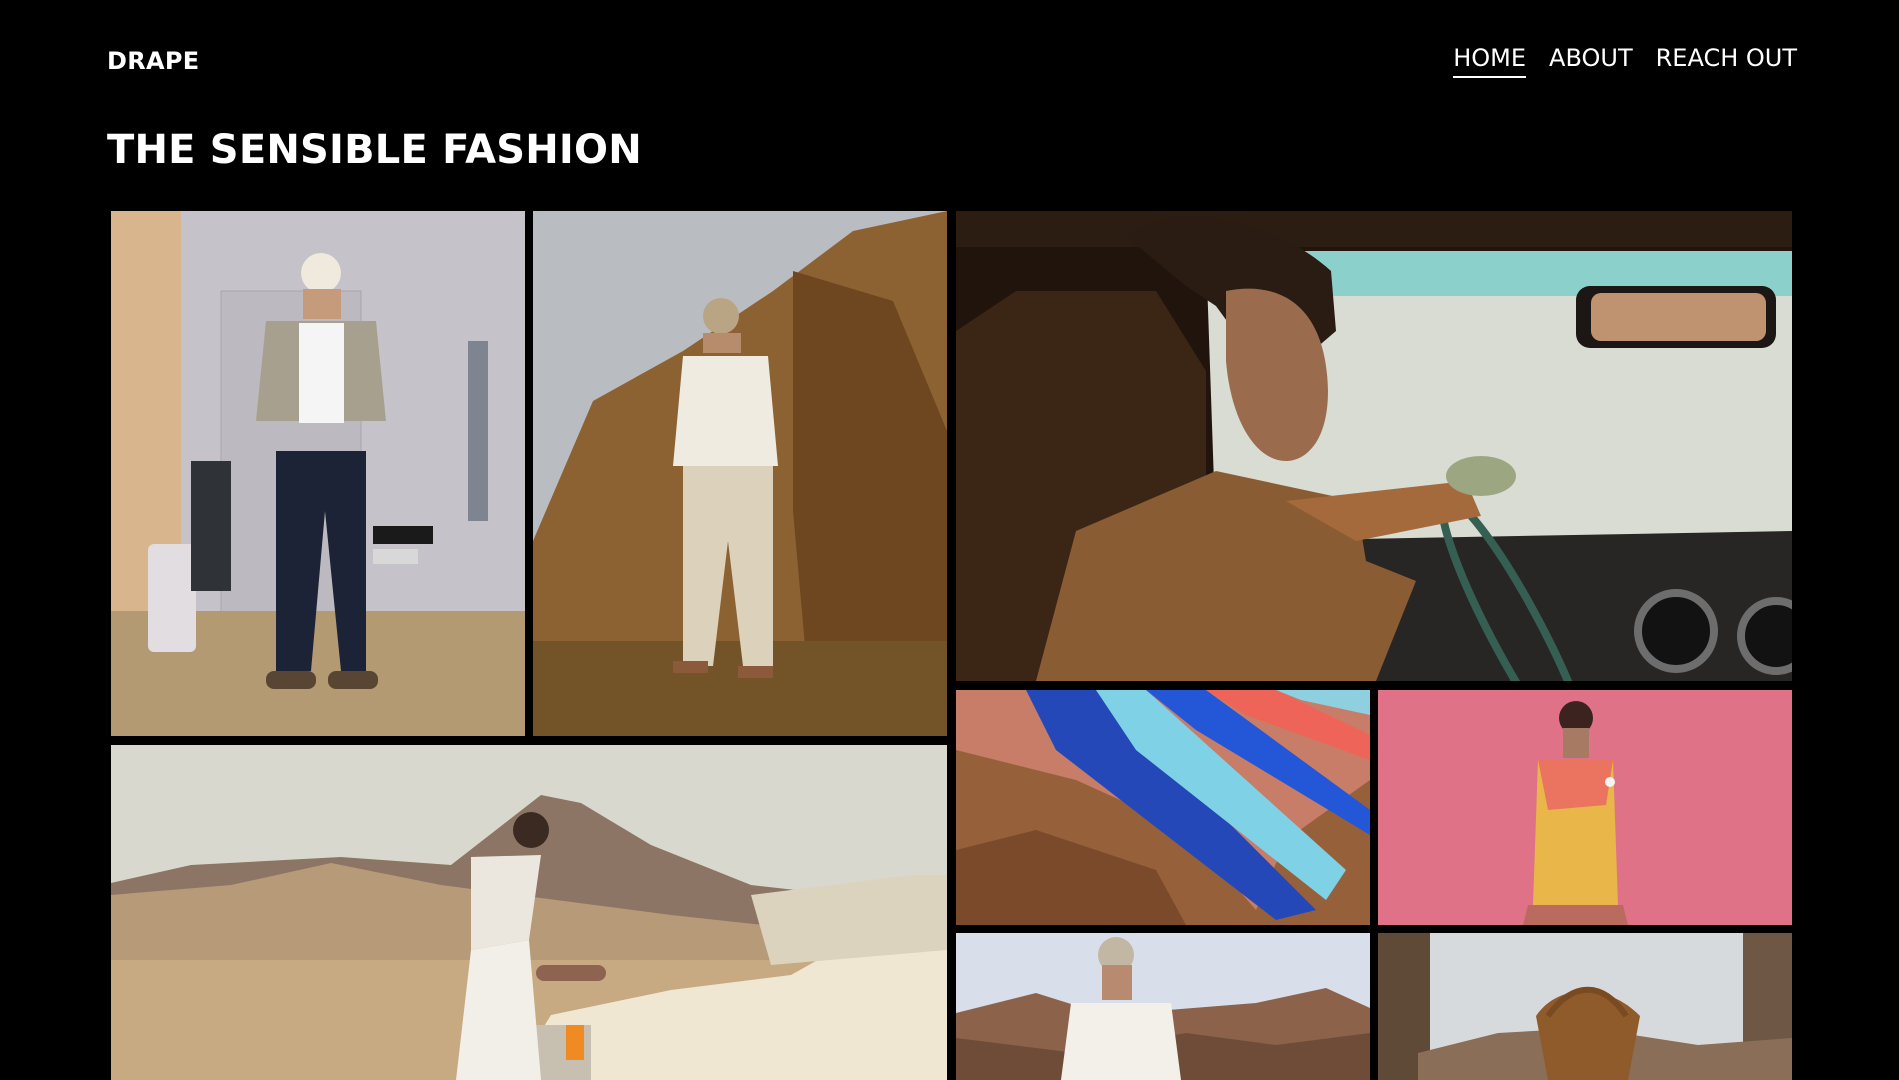 The height and width of the screenshot is (1080, 1899). Describe the element at coordinates (529, 912) in the screenshot. I see `gallery-photo-desert-car` at that location.